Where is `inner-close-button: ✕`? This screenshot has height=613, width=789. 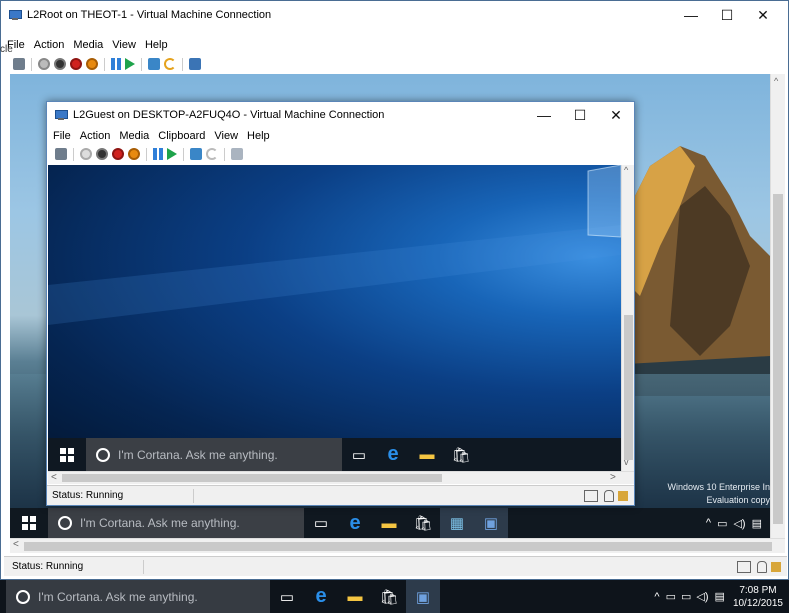 inner-close-button: ✕ is located at coordinates (616, 115).